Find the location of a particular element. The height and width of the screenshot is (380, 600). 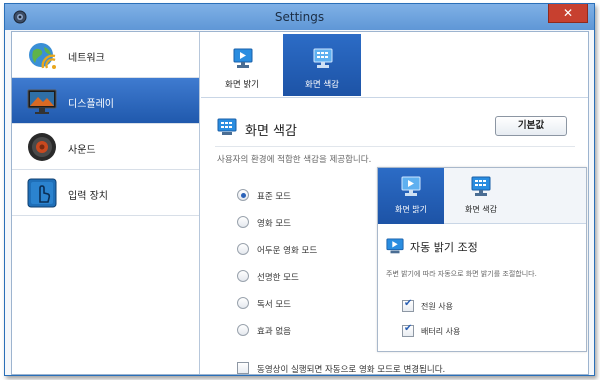

sidebar-item-label: 입력 장치 is located at coordinates (88, 196).